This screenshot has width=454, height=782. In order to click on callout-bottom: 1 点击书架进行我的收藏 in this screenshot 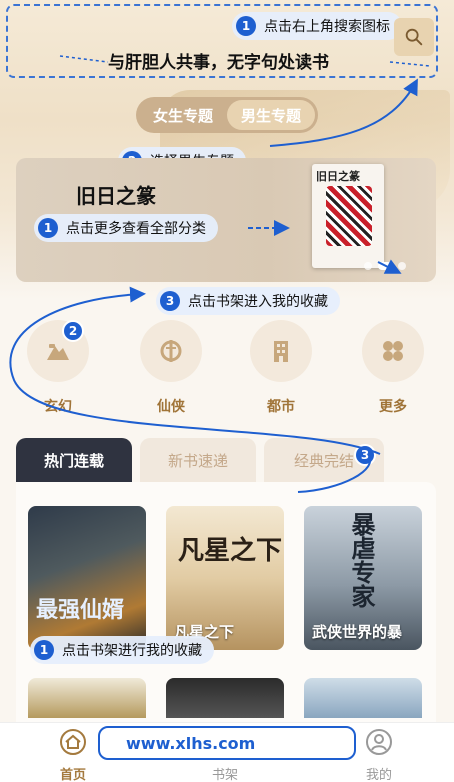, I will do `click(122, 650)`.